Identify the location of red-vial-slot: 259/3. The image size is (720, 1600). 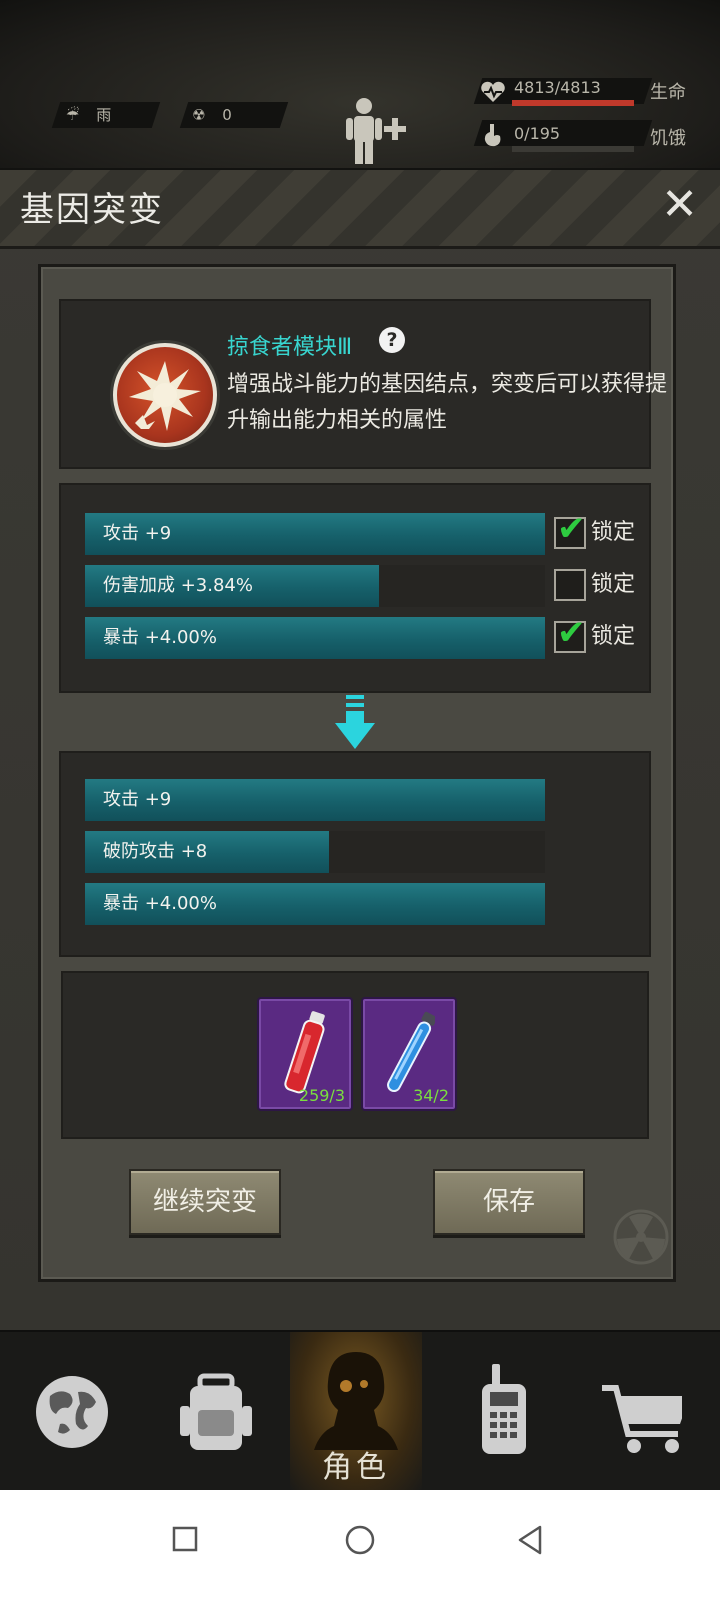
(305, 1054).